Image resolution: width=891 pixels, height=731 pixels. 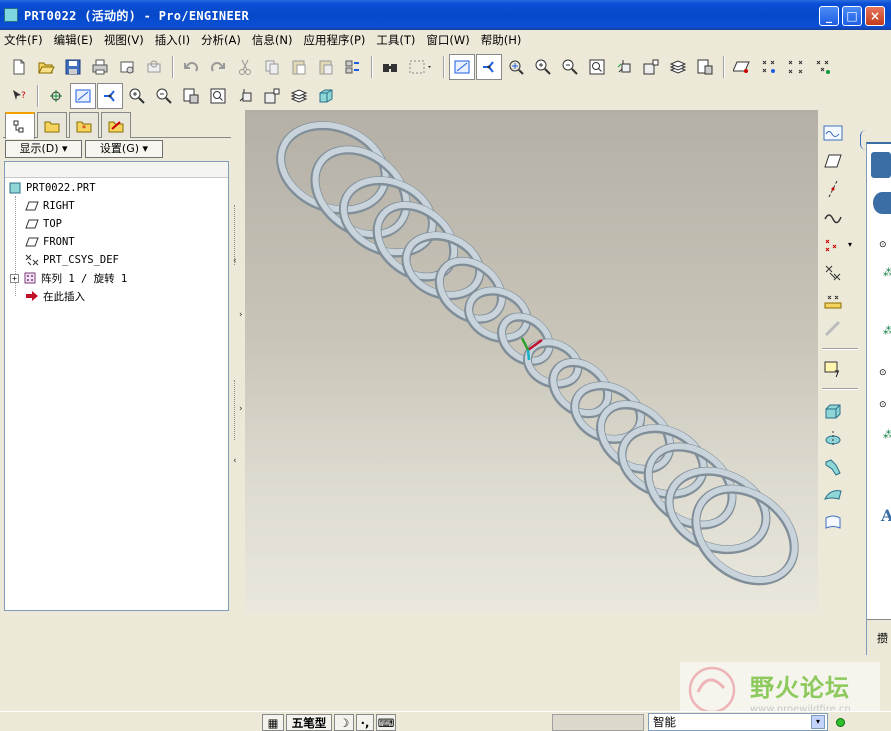 What do you see at coordinates (272, 96) in the screenshot?
I see `saved-views-2-icon` at bounding box center [272, 96].